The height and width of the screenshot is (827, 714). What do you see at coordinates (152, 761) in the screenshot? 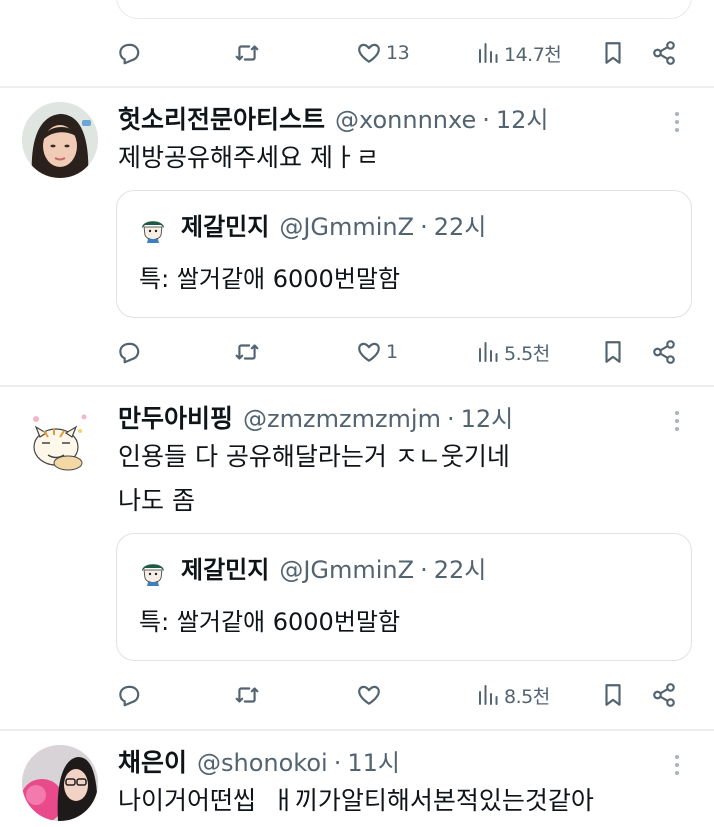
I see `display-name: 채은이` at bounding box center [152, 761].